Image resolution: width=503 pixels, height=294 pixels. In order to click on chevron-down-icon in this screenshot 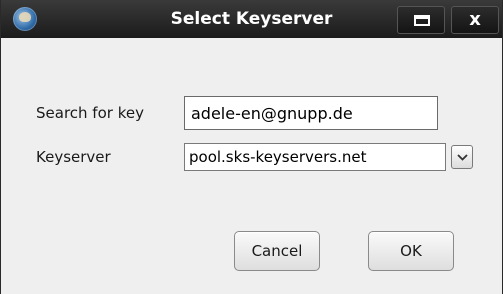, I will do `click(462, 157)`.